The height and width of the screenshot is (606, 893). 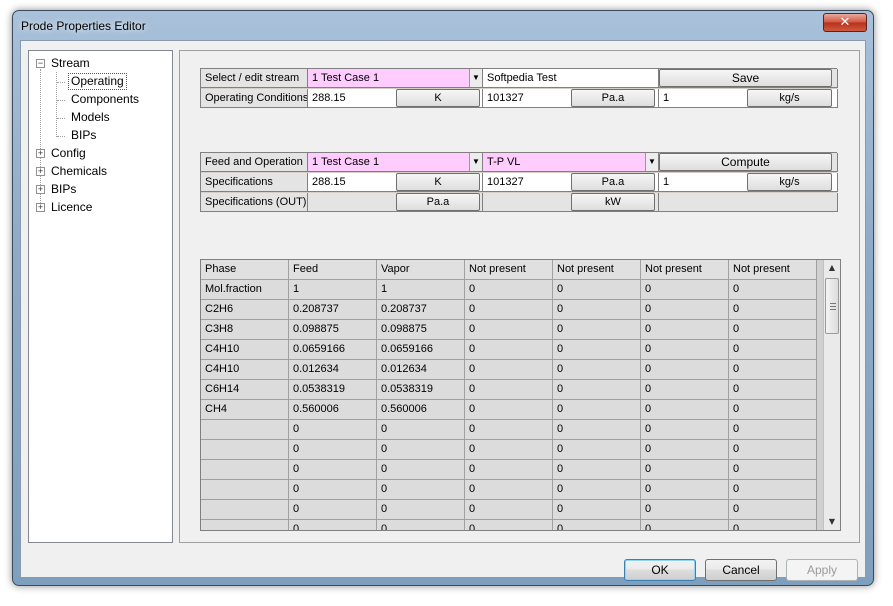 I want to click on spec-out-unit-button-1: Pa.a, so click(x=438, y=202).